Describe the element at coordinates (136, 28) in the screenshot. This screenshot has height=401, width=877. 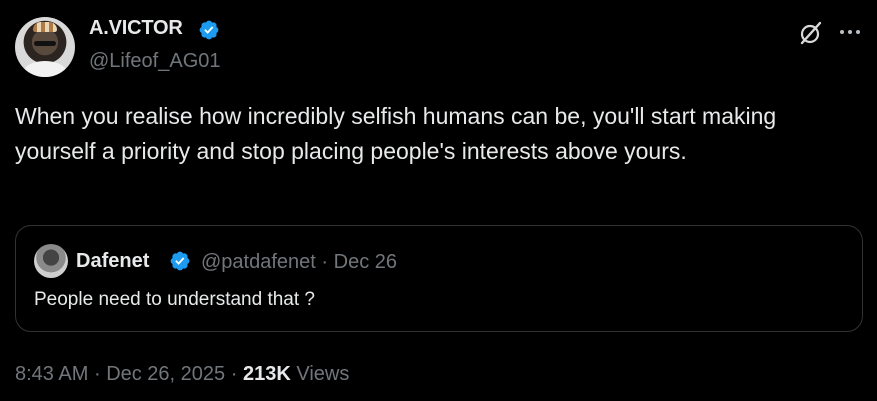
I see `author-name: A.VICTOR` at that location.